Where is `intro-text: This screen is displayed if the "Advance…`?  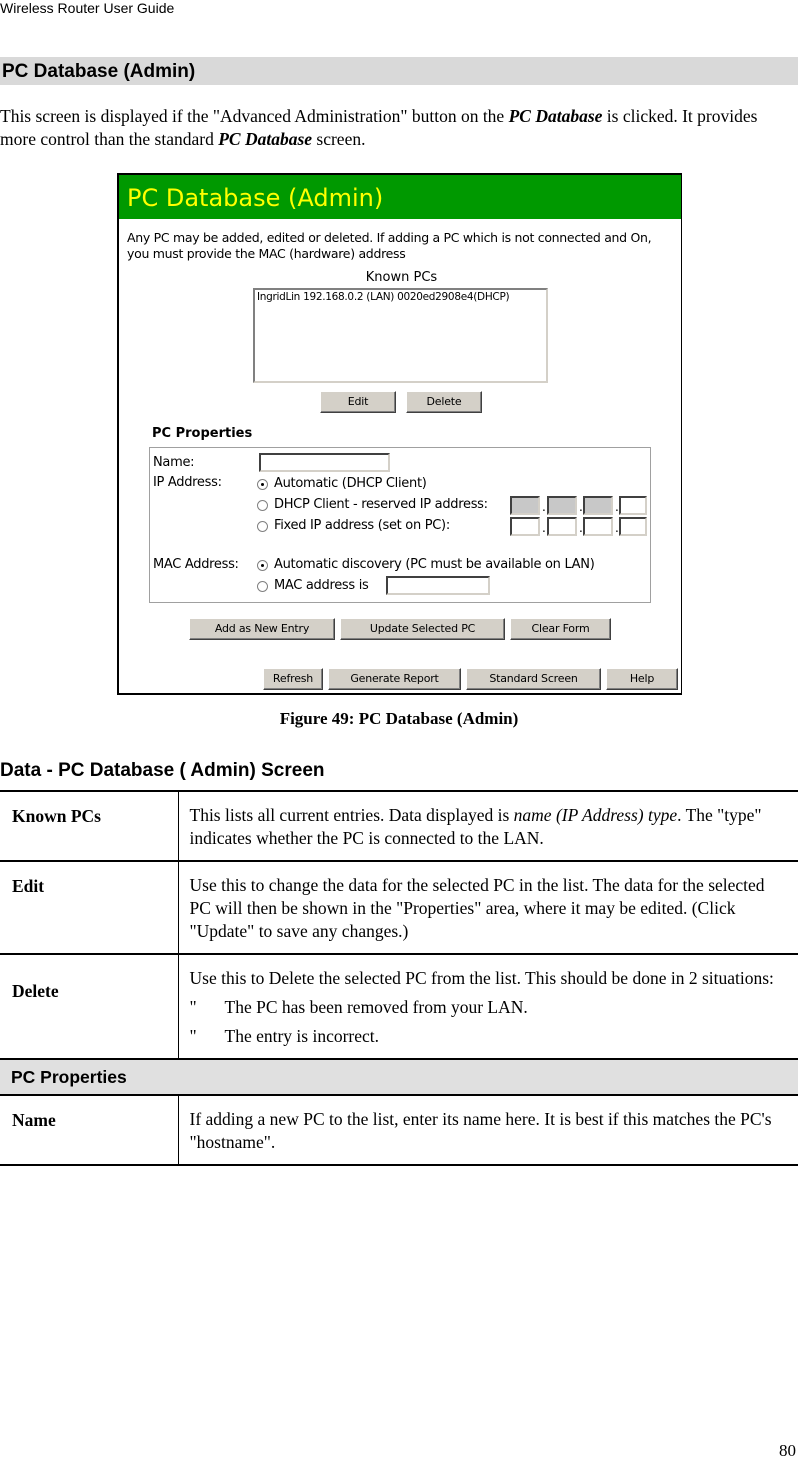
intro-text: This screen is displayed if the "Advance… is located at coordinates (254, 116).